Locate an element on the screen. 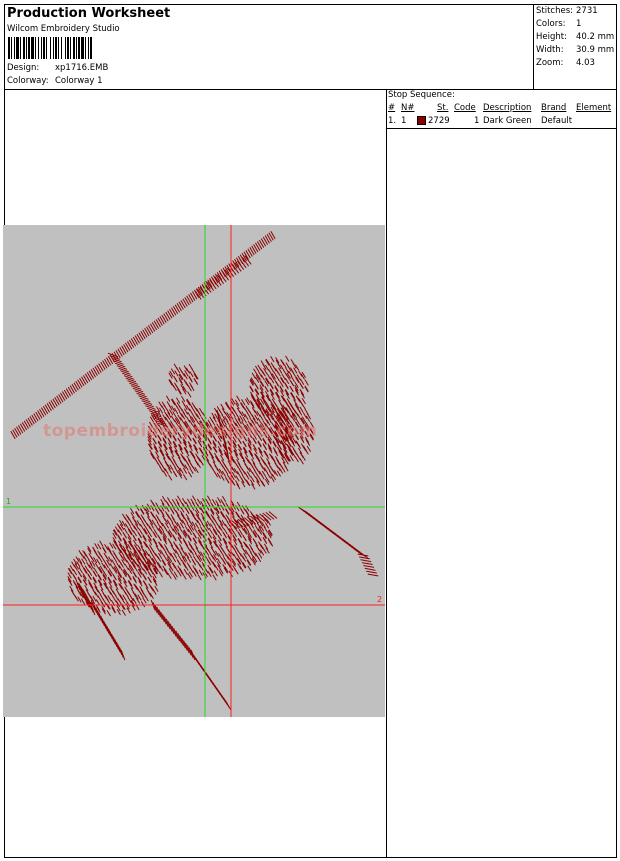 This screenshot has height=861, width=620. barcode-image is located at coordinates (50, 48).